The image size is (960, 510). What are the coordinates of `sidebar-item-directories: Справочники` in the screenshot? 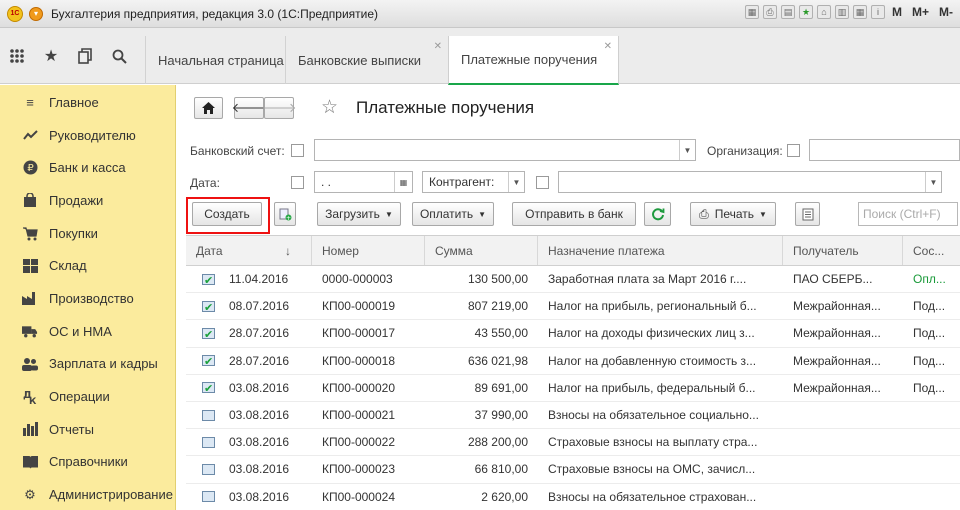 It's located at (87, 462).